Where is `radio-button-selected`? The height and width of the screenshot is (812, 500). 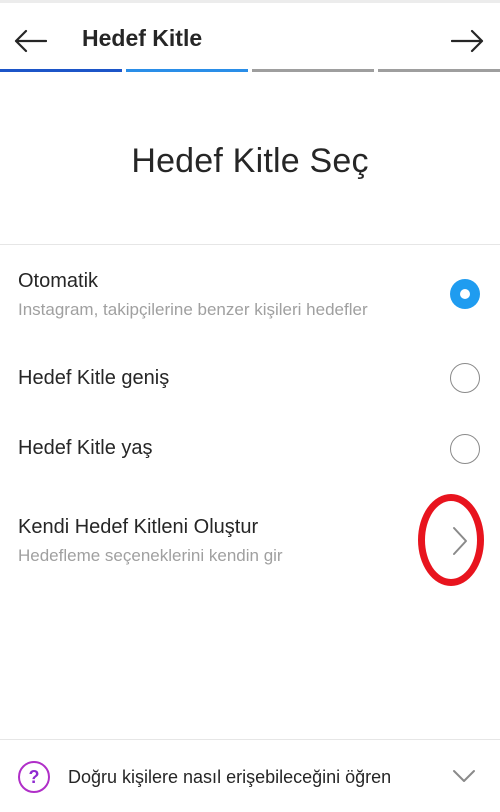
radio-button-selected is located at coordinates (465, 294).